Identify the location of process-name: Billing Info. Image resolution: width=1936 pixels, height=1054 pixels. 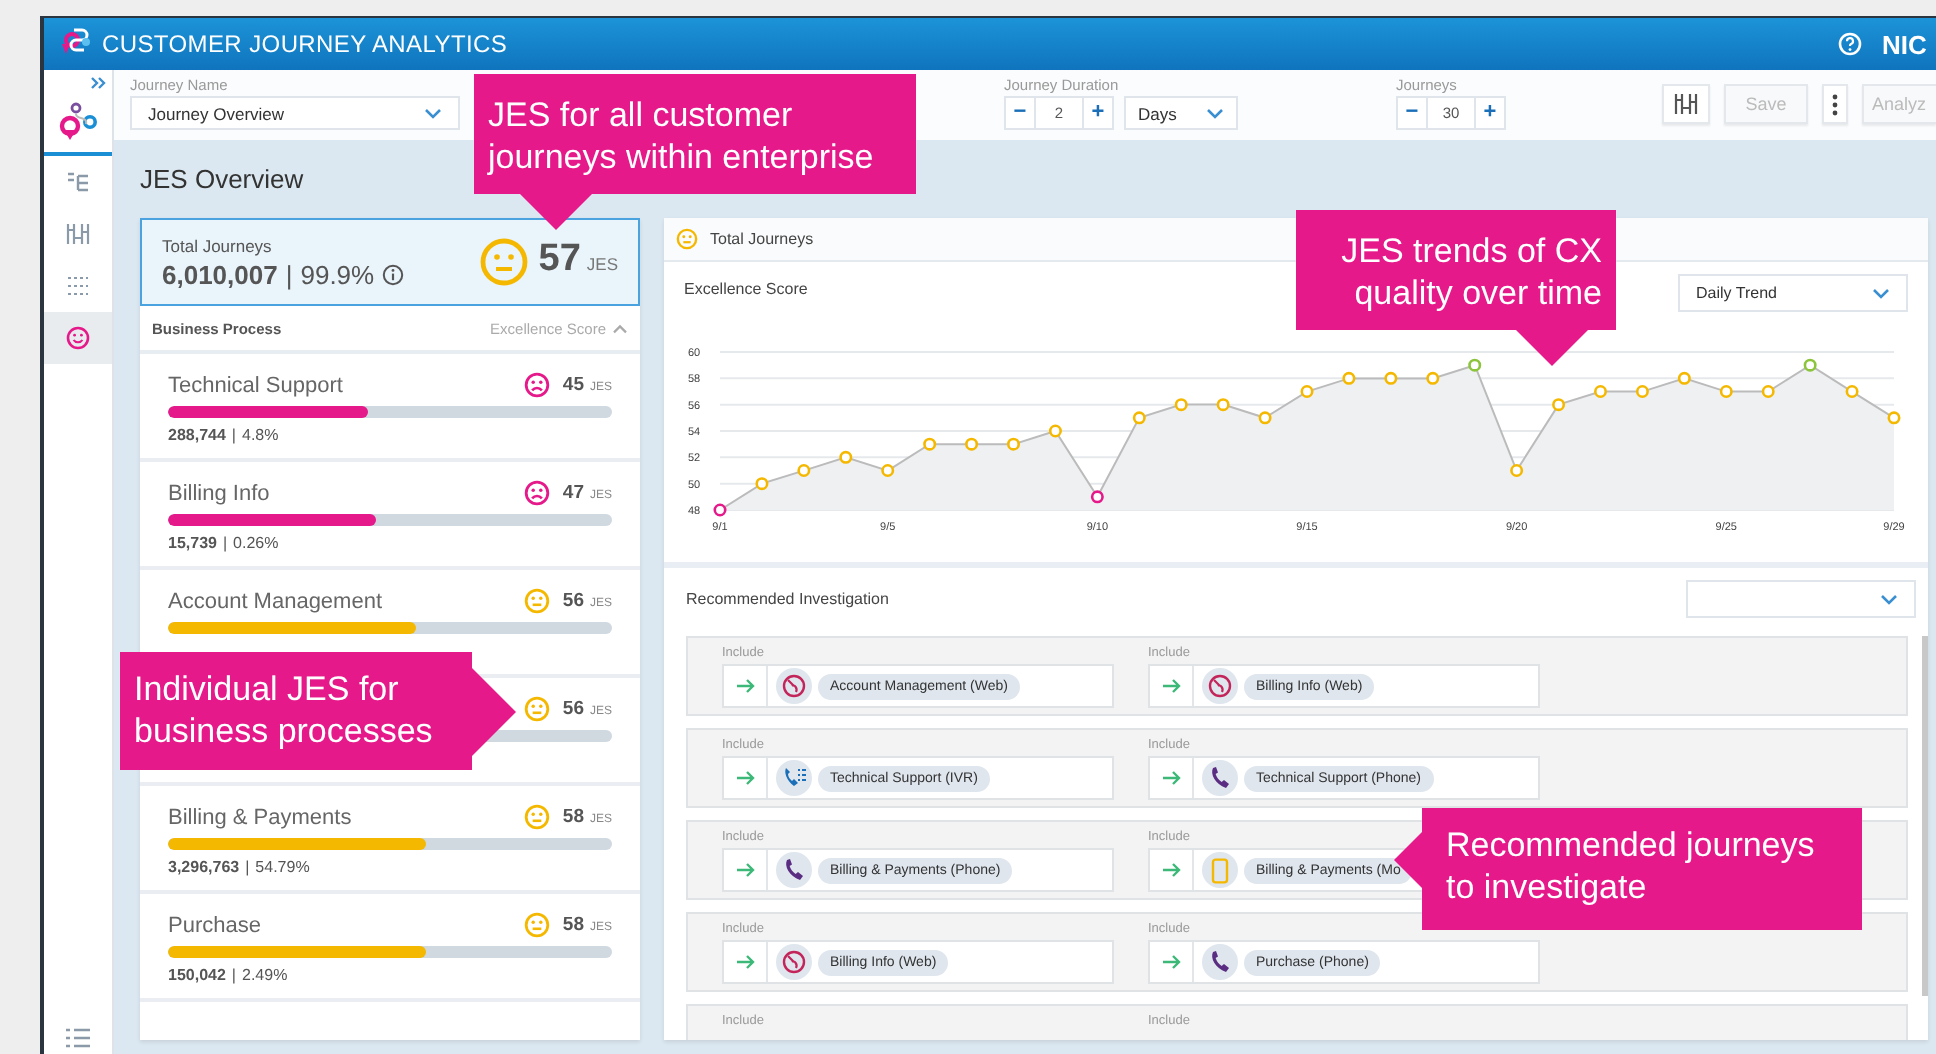
(219, 493).